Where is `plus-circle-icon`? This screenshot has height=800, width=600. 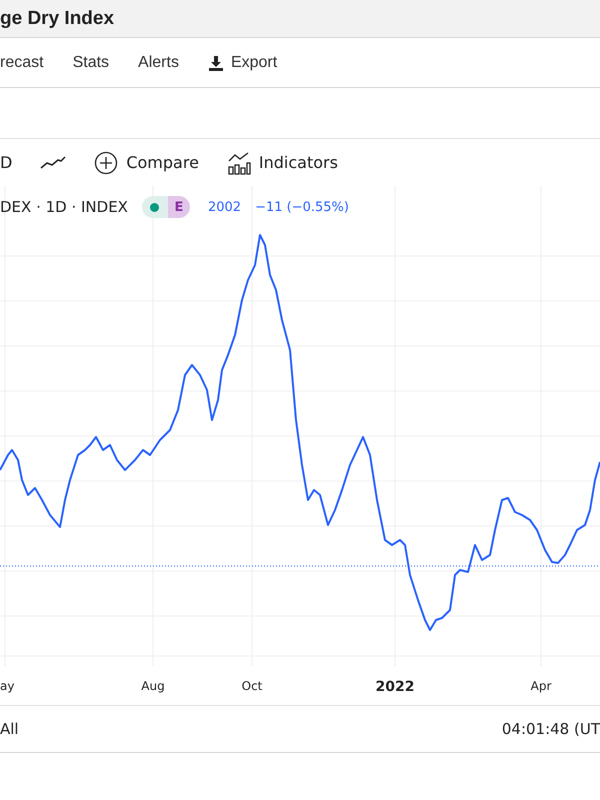 plus-circle-icon is located at coordinates (106, 162).